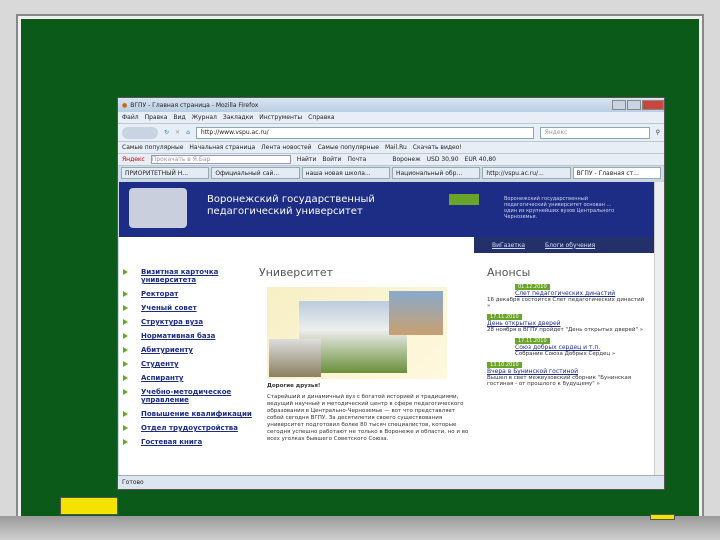  What do you see at coordinates (125, 105) in the screenshot?
I see `firefox-icon: ●` at bounding box center [125, 105].